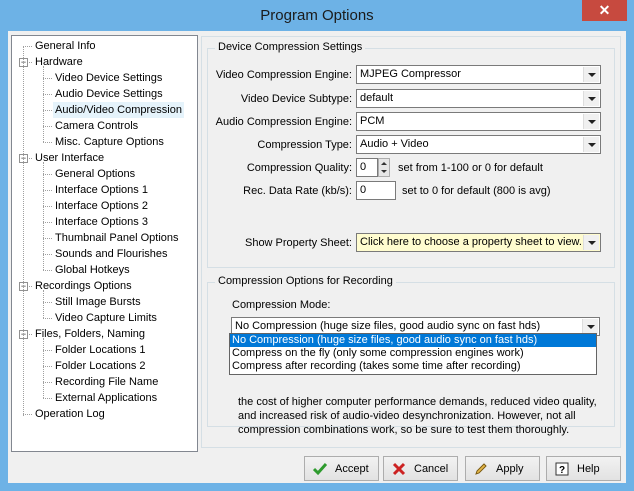  What do you see at coordinates (101, 206) in the screenshot?
I see `tree-item: Interface Options 2` at bounding box center [101, 206].